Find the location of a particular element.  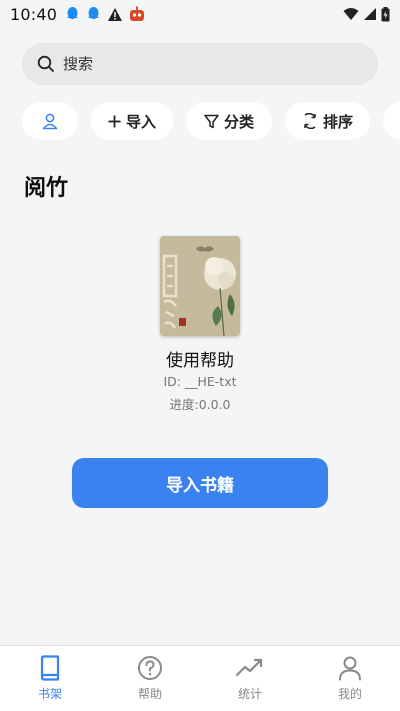

notification-icons is located at coordinates (105, 14).